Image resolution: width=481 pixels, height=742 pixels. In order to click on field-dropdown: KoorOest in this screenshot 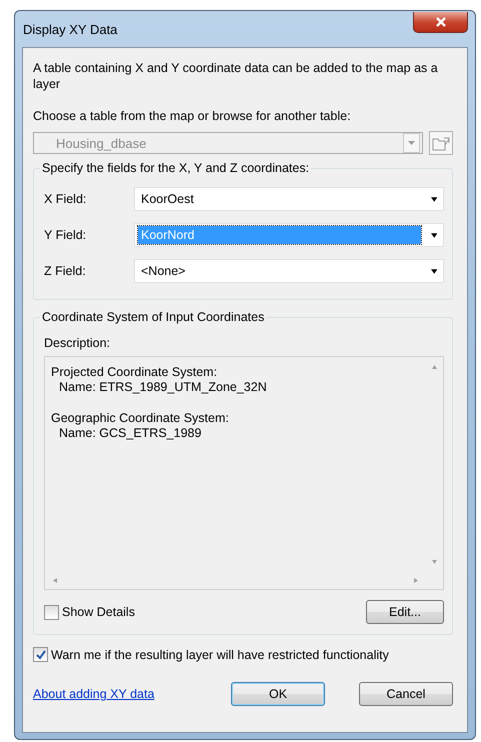, I will do `click(289, 199)`.